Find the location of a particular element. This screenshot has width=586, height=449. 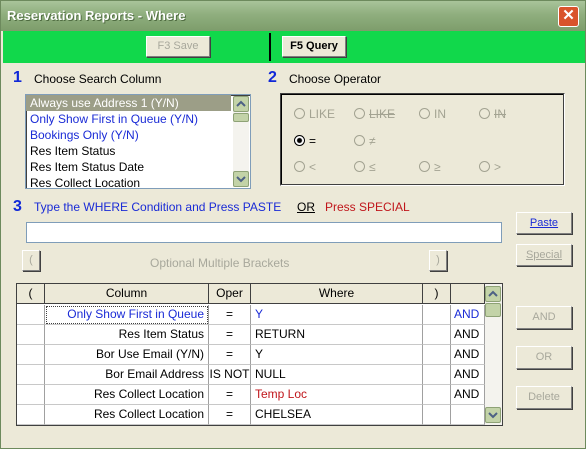

cell-logic is located at coordinates (468, 415).